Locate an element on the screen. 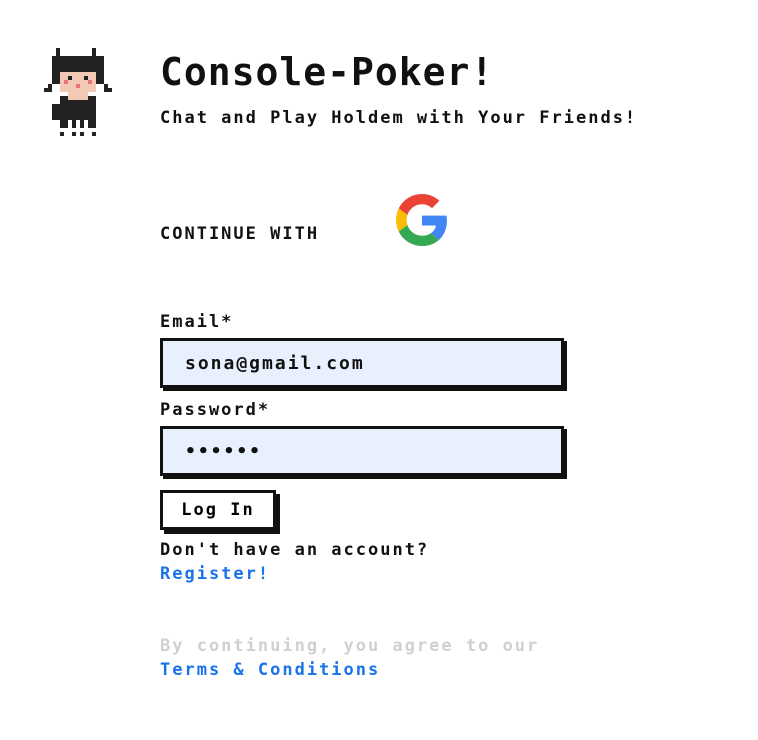 The image size is (758, 740). page-subtitle: Chat and Play Holdem with Your Friends! is located at coordinates (399, 118).